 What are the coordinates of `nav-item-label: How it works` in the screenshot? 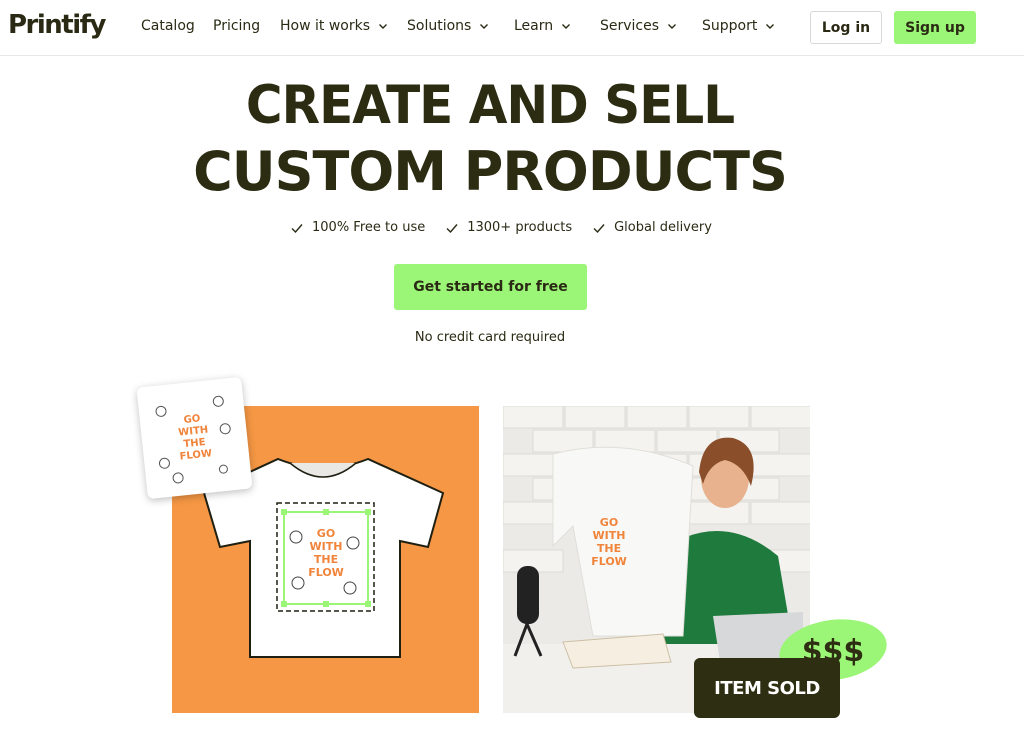 It's located at (325, 26).